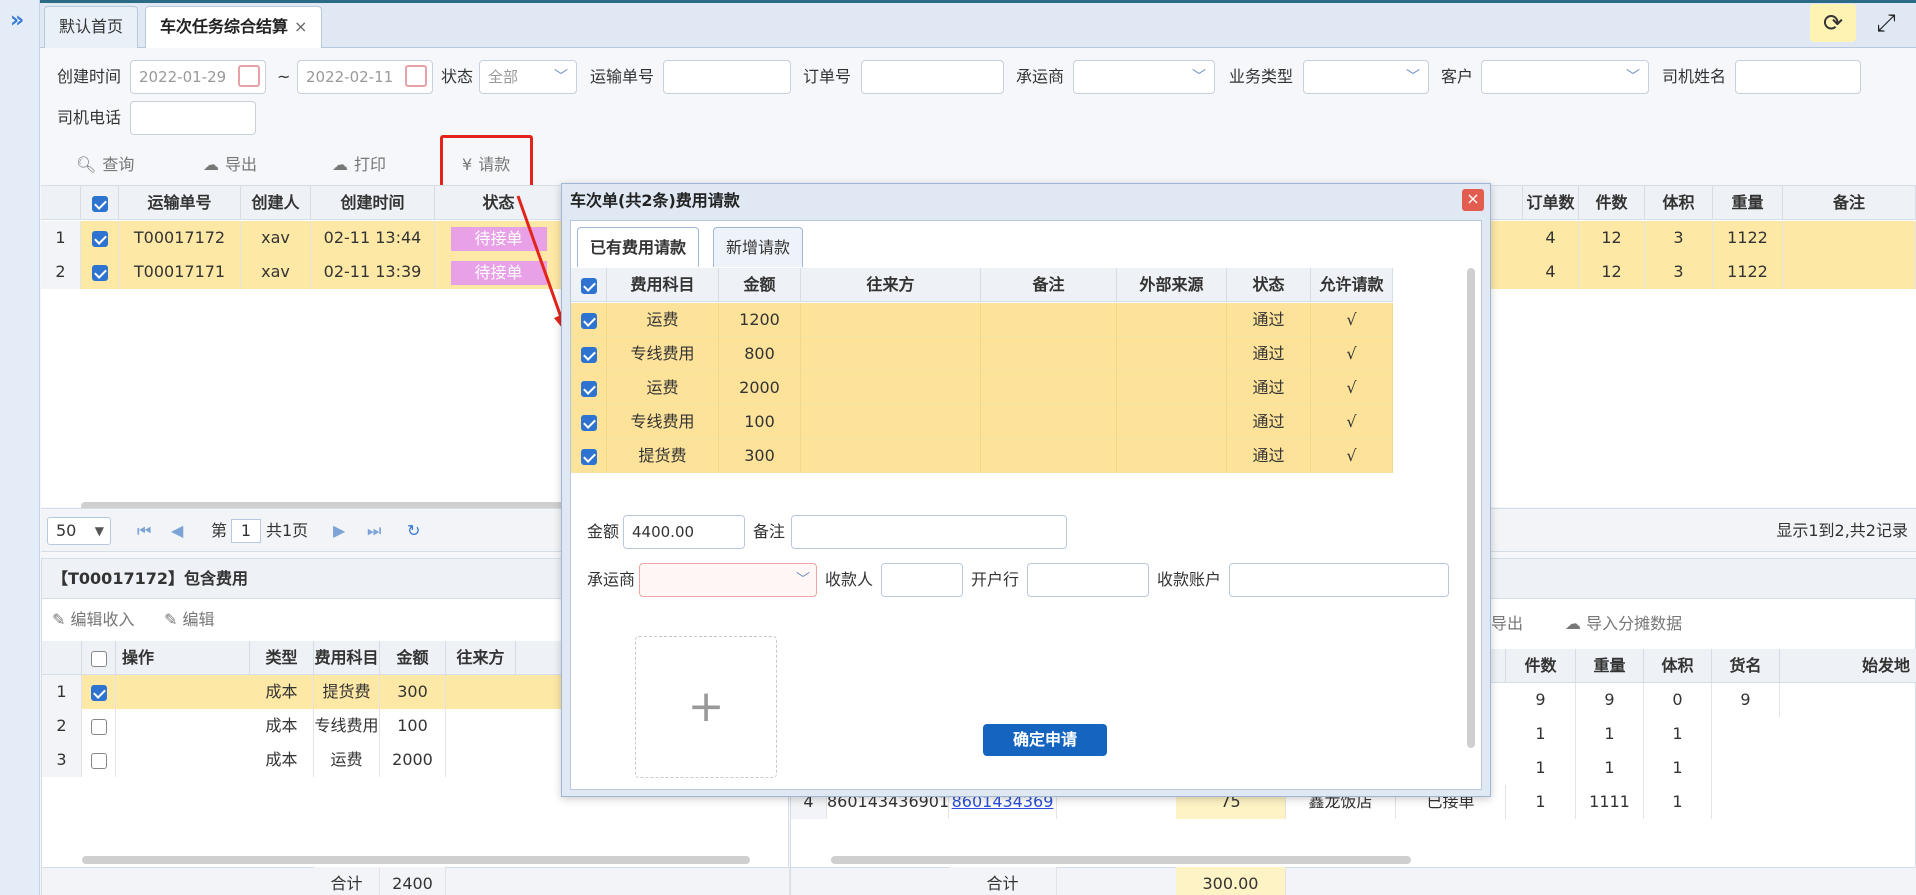  What do you see at coordinates (1003, 881) in the screenshot?
I see `total-label: 合计` at bounding box center [1003, 881].